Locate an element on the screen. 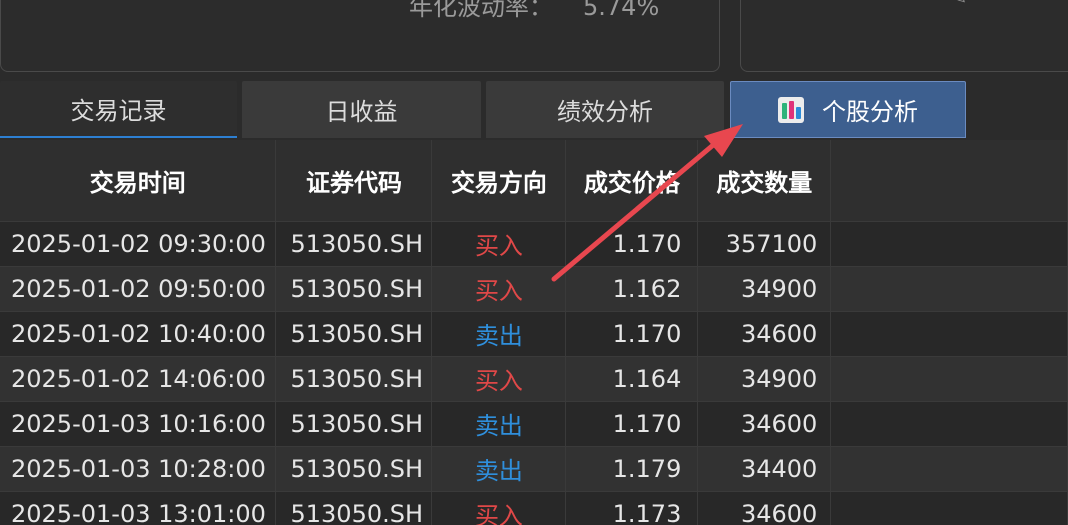  column-header-empty is located at coordinates (949, 181).